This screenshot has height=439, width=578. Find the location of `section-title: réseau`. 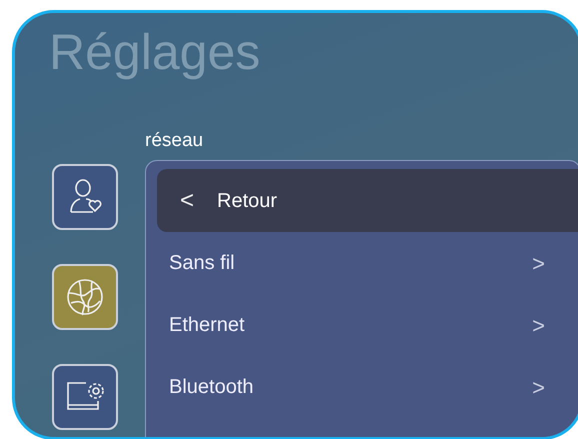

section-title: réseau is located at coordinates (174, 141).